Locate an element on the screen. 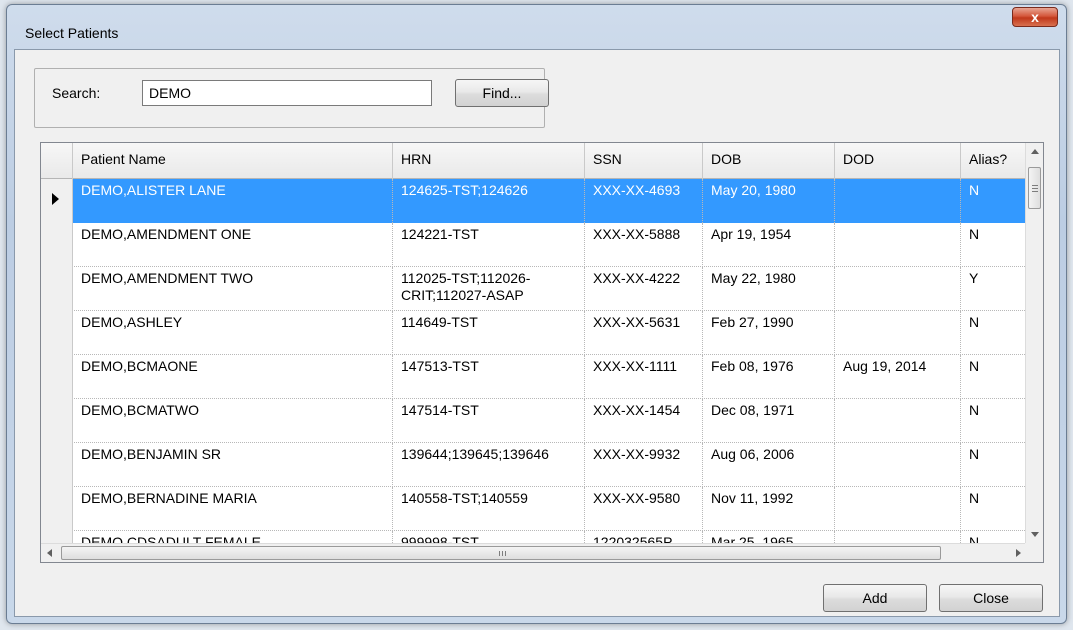 This screenshot has width=1073, height=630. cell-dob: Feb 27, 1990 is located at coordinates (769, 333).